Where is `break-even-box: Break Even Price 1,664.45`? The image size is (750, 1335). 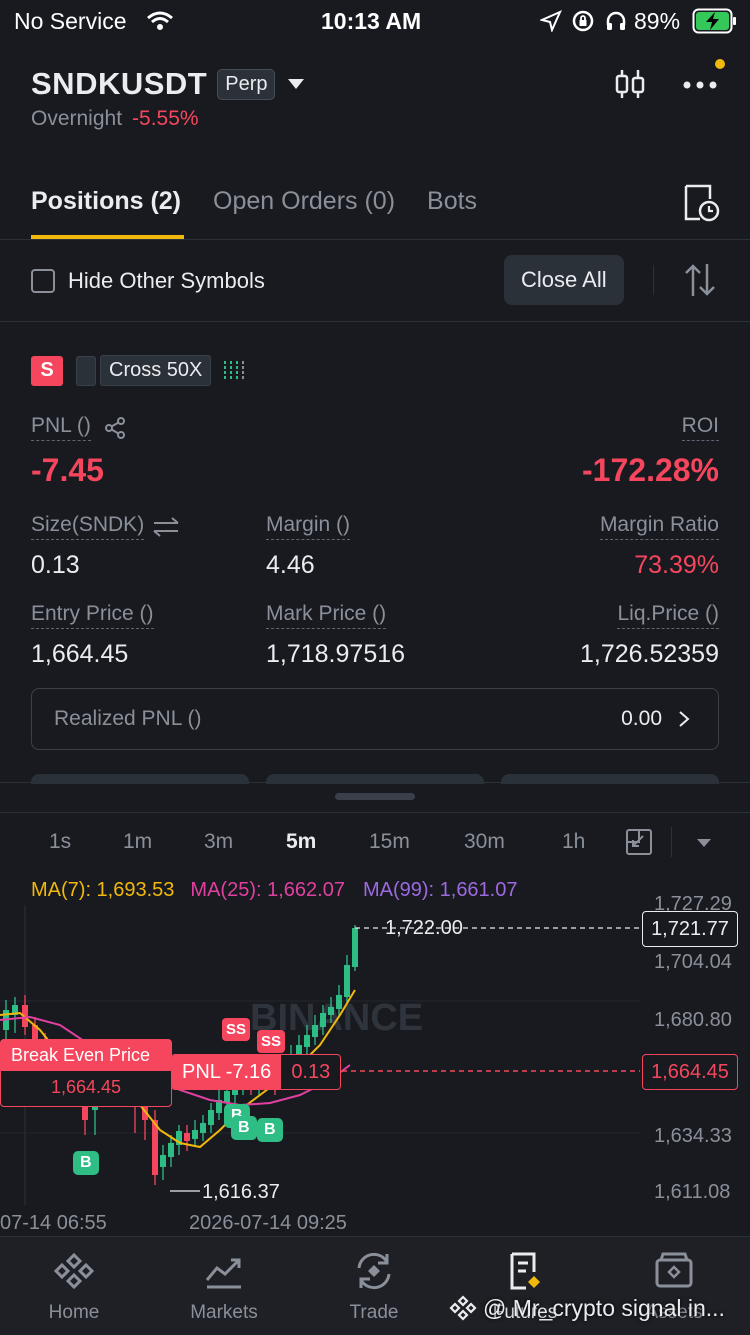 break-even-box: Break Even Price 1,664.45 is located at coordinates (86, 1073).